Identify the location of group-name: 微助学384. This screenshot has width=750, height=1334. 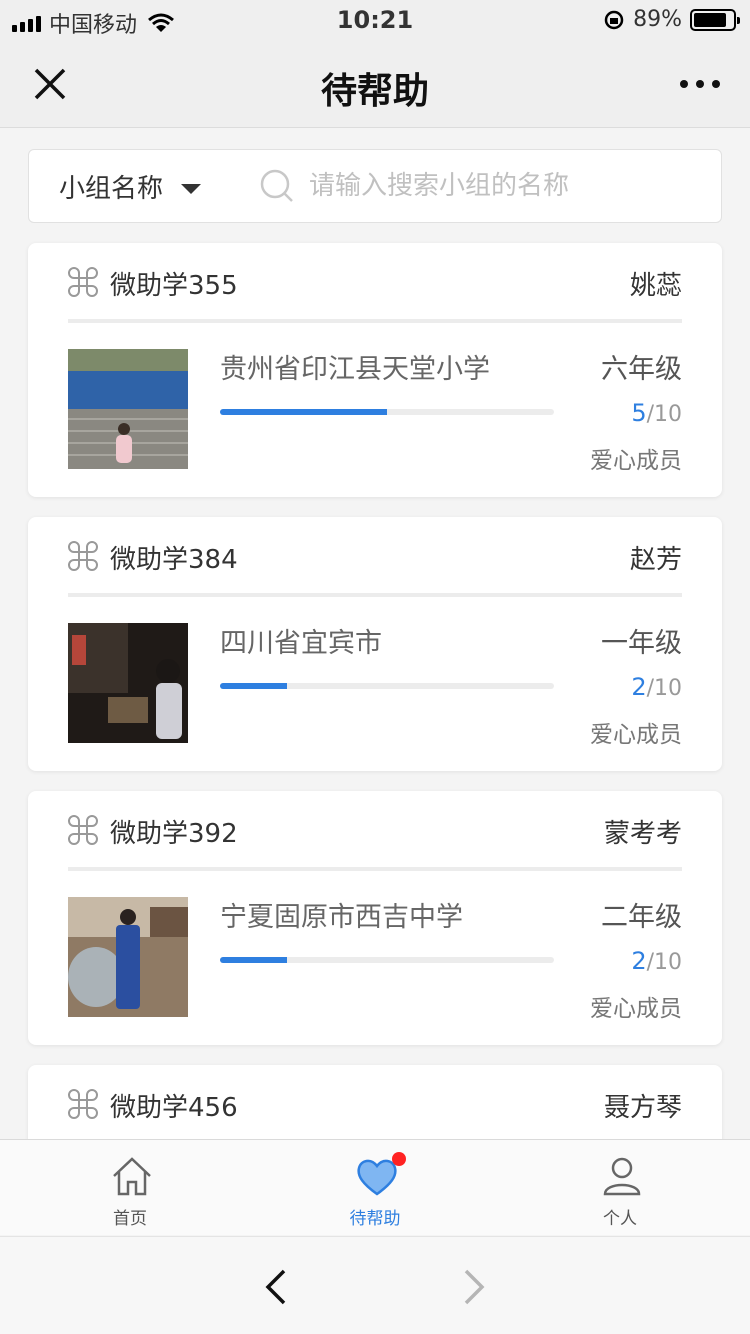
(174, 560).